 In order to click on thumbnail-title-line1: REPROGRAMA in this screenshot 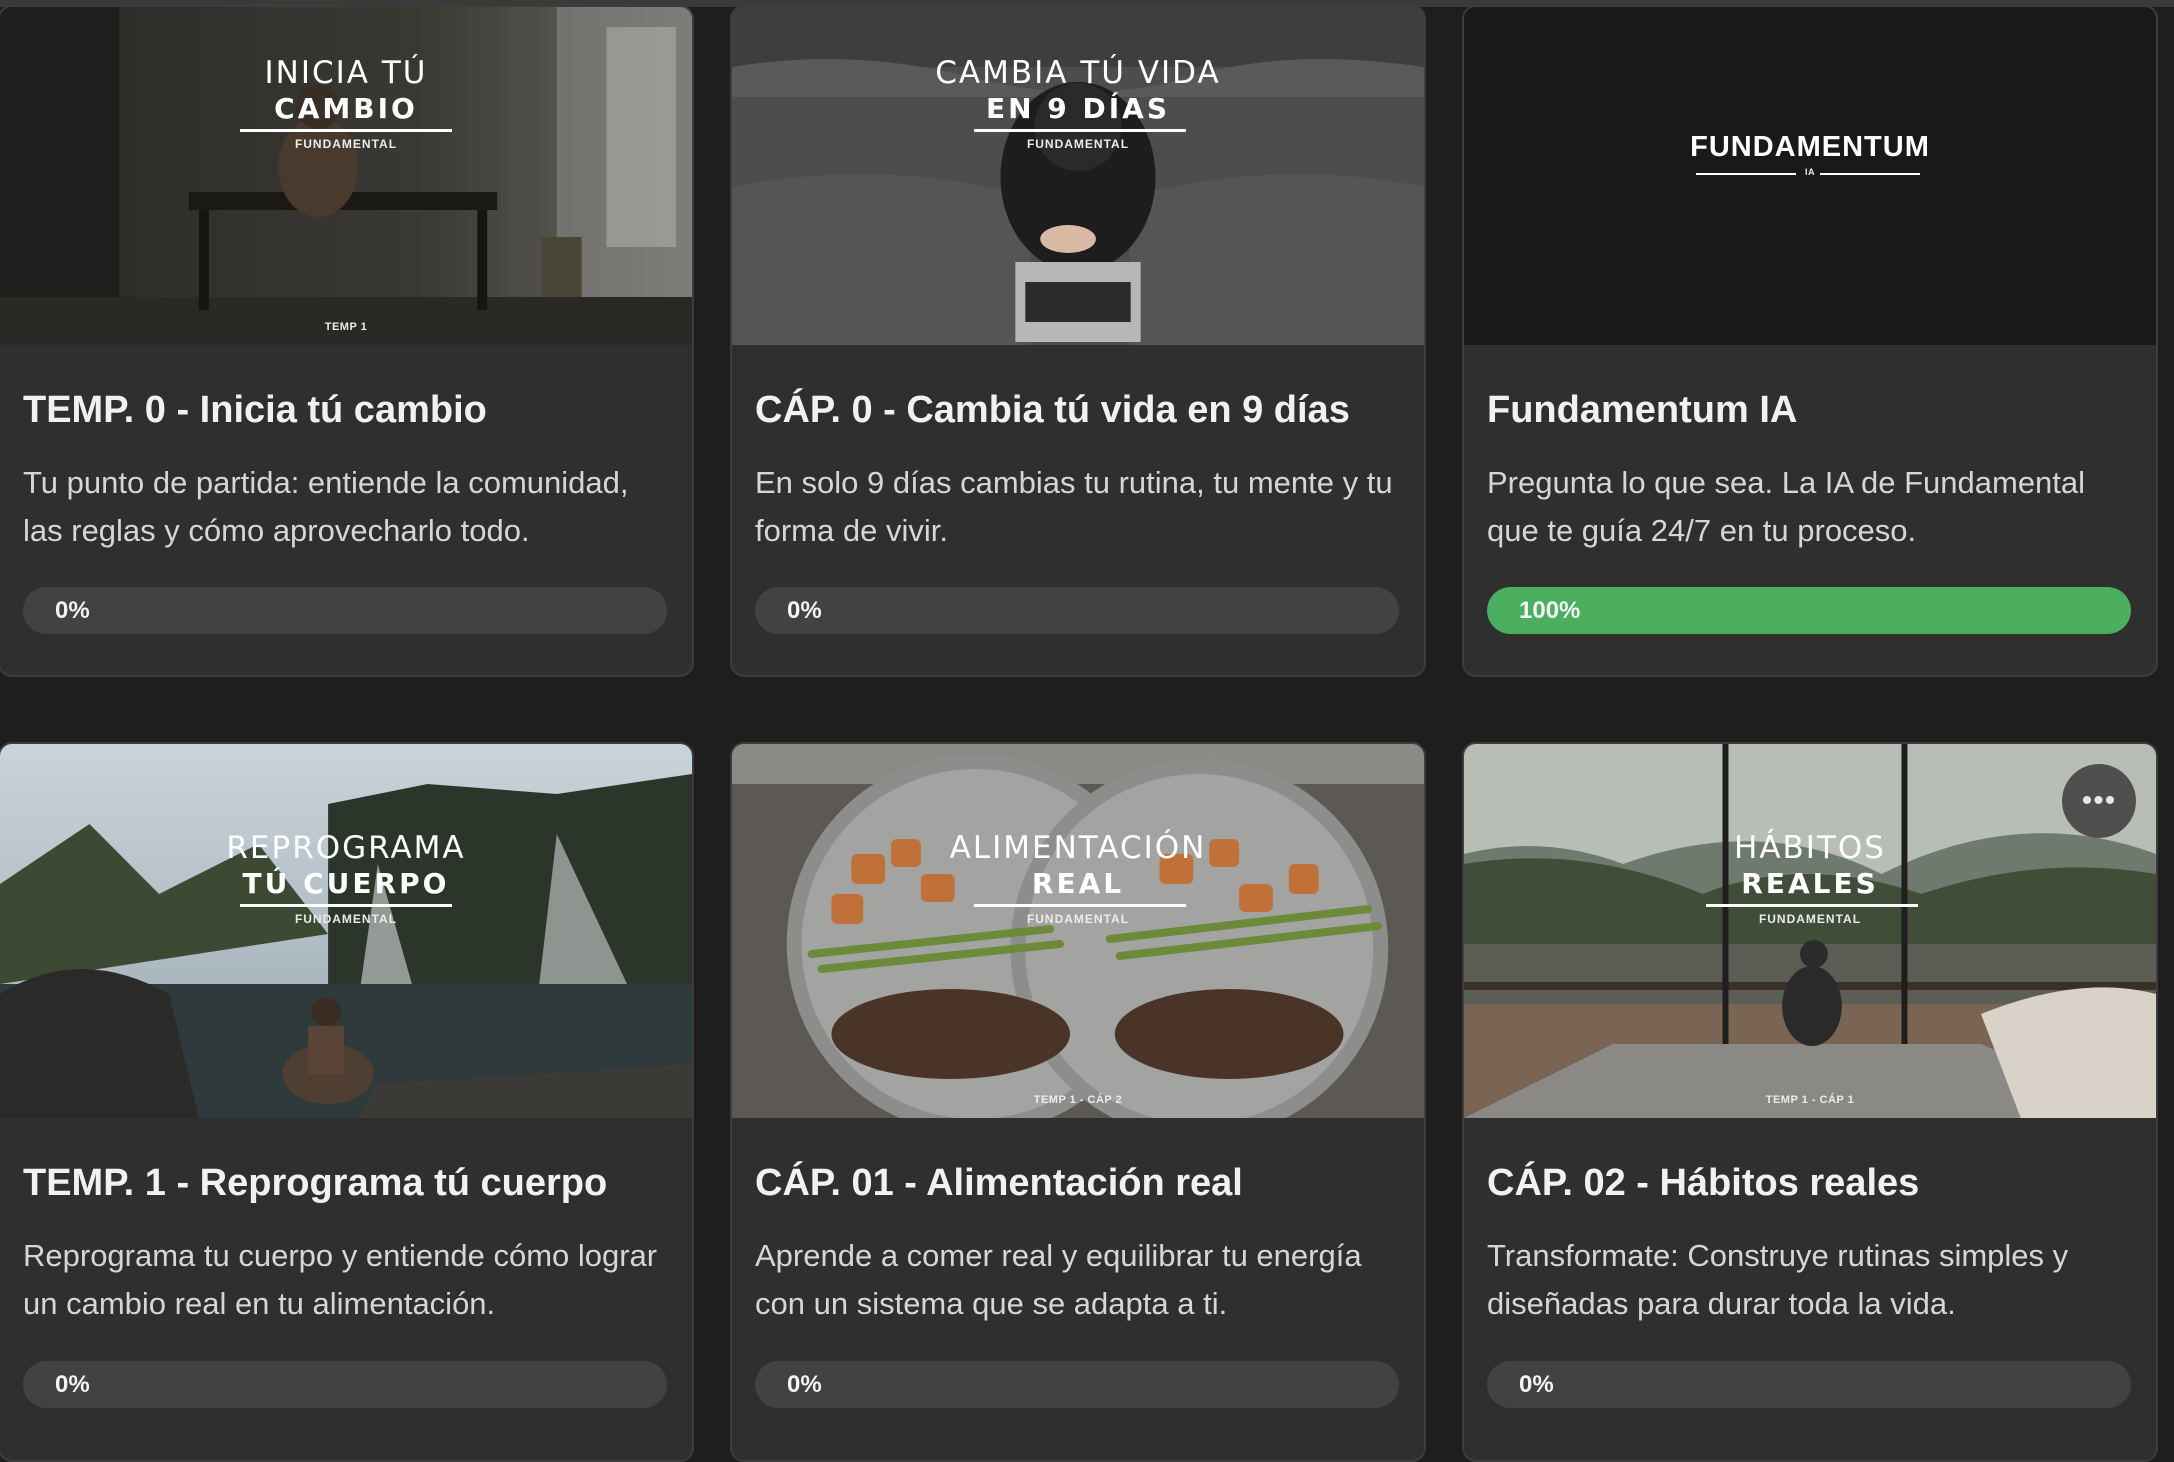, I will do `click(346, 848)`.